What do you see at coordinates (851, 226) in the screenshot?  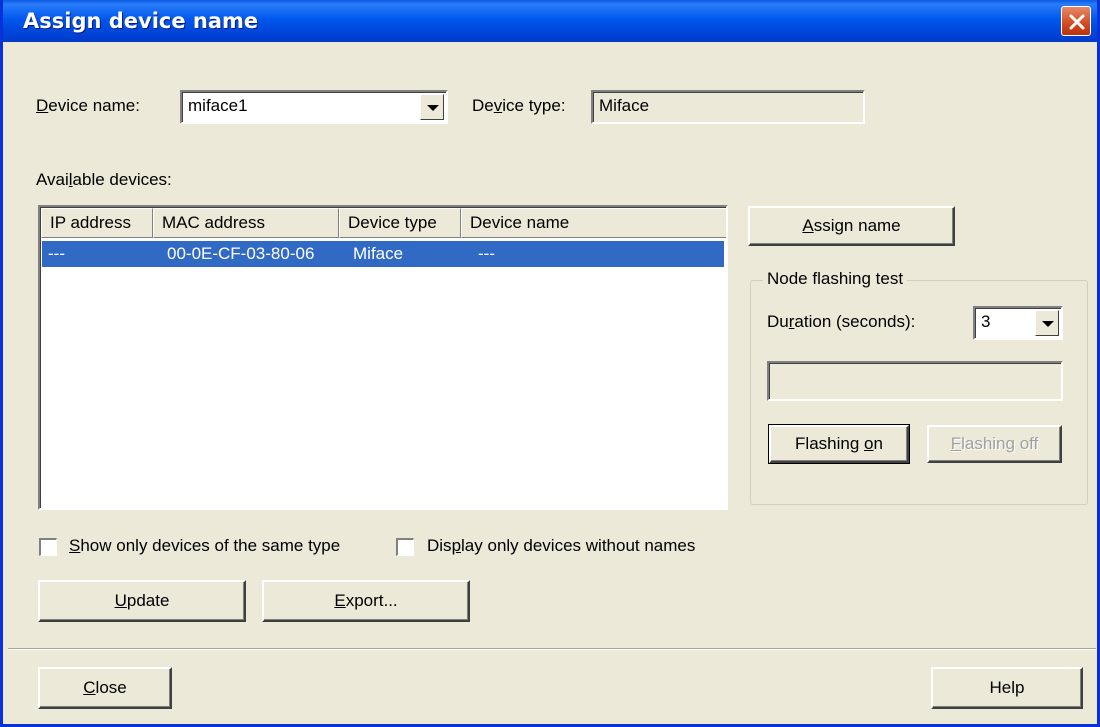 I see `assign-name-button: Assign name` at bounding box center [851, 226].